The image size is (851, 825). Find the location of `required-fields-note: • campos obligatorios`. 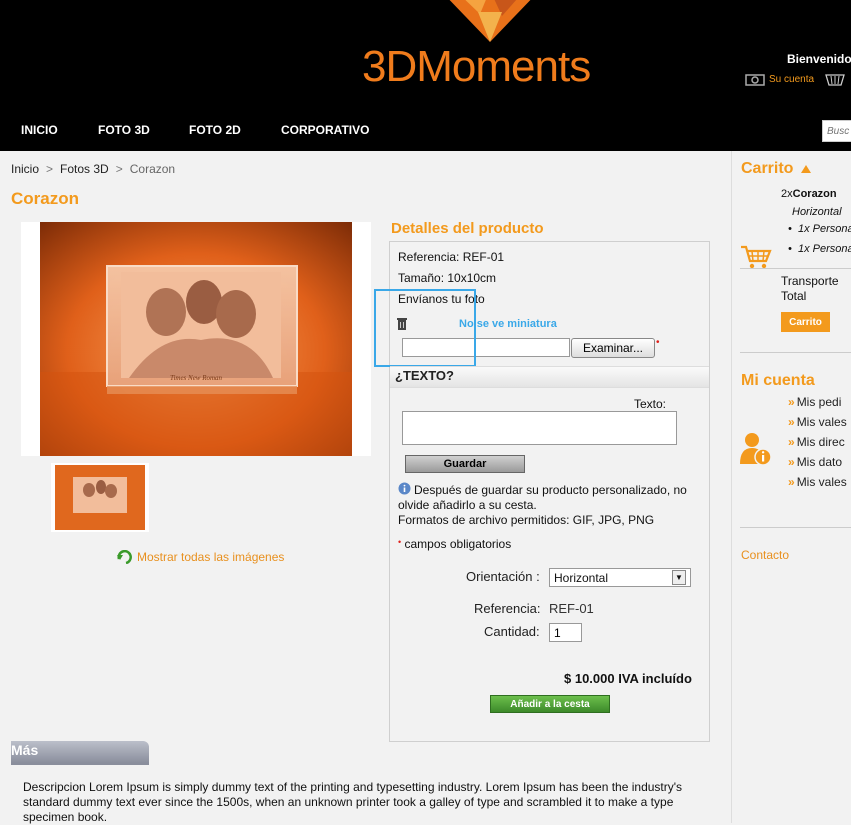

required-fields-note: • campos obligatorios is located at coordinates (454, 544).